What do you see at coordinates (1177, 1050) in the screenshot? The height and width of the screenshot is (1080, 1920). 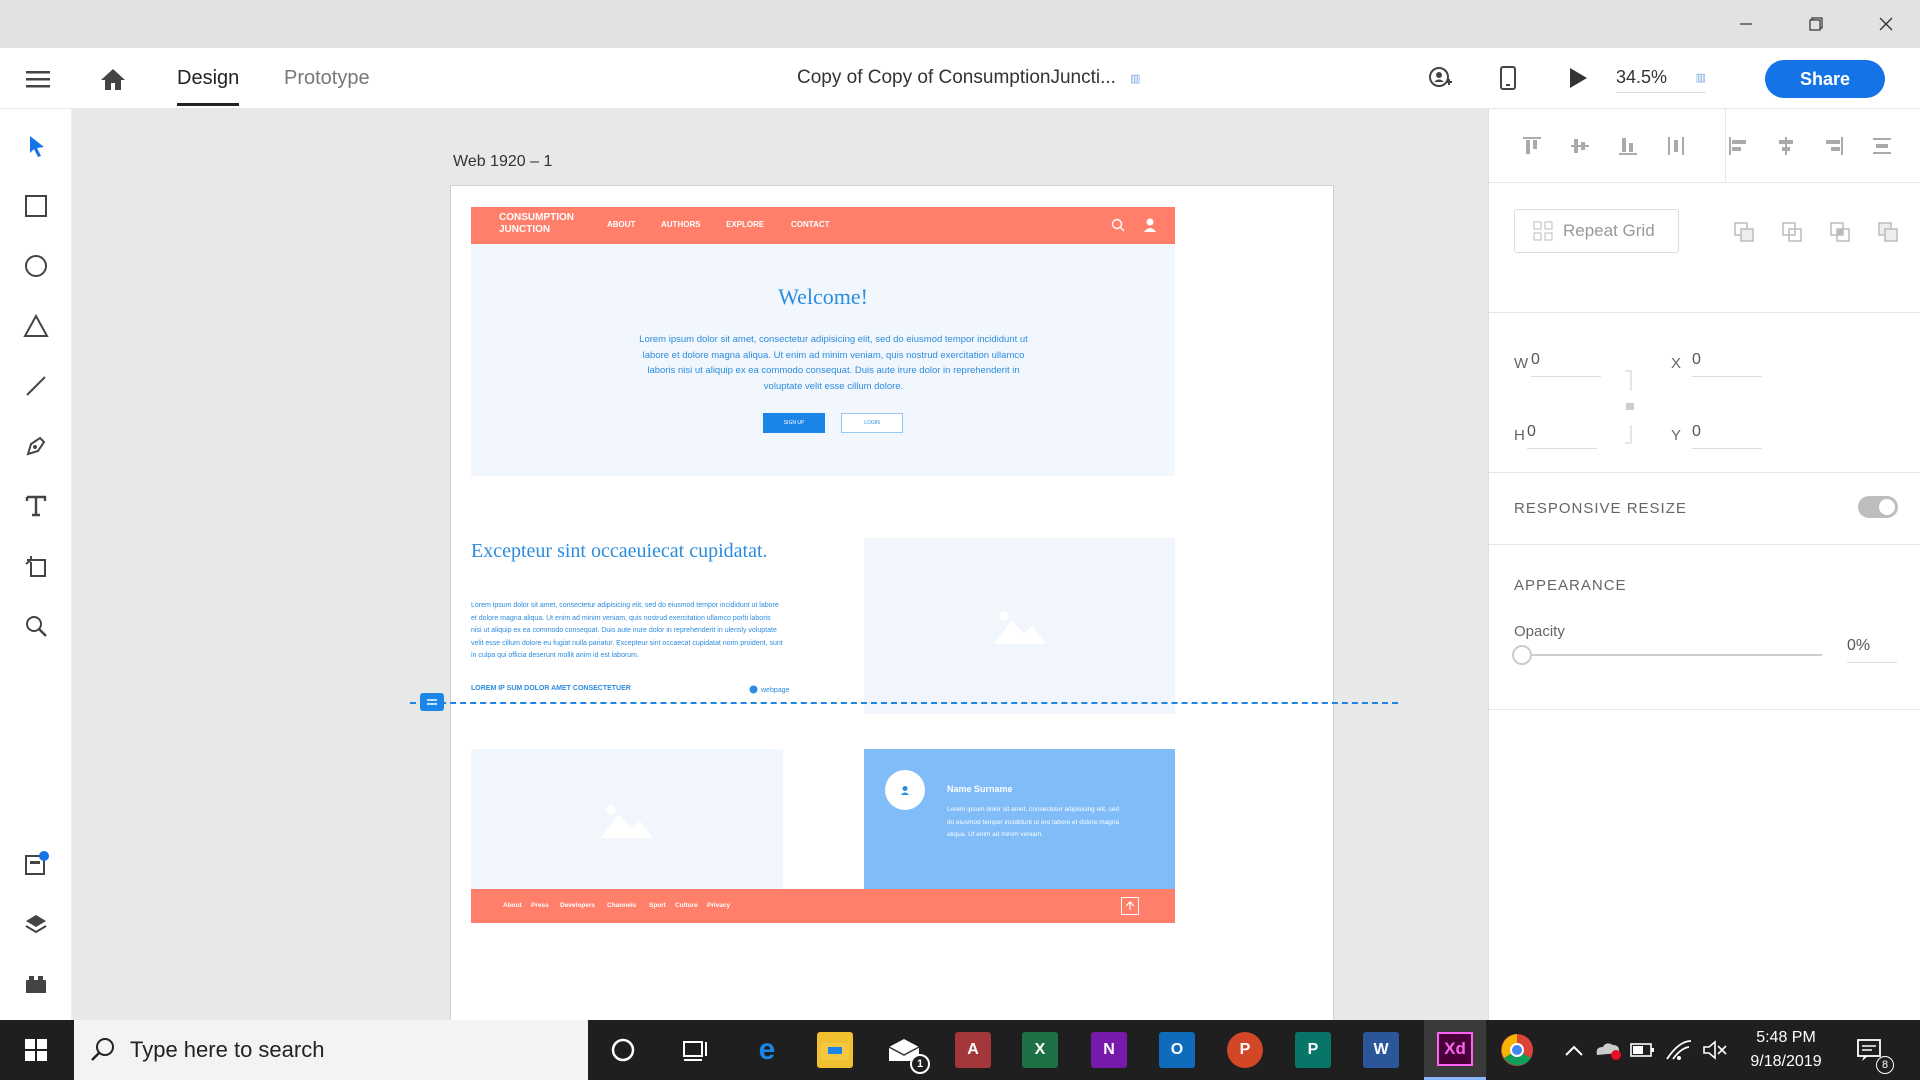 I see `outlook-icon: O` at bounding box center [1177, 1050].